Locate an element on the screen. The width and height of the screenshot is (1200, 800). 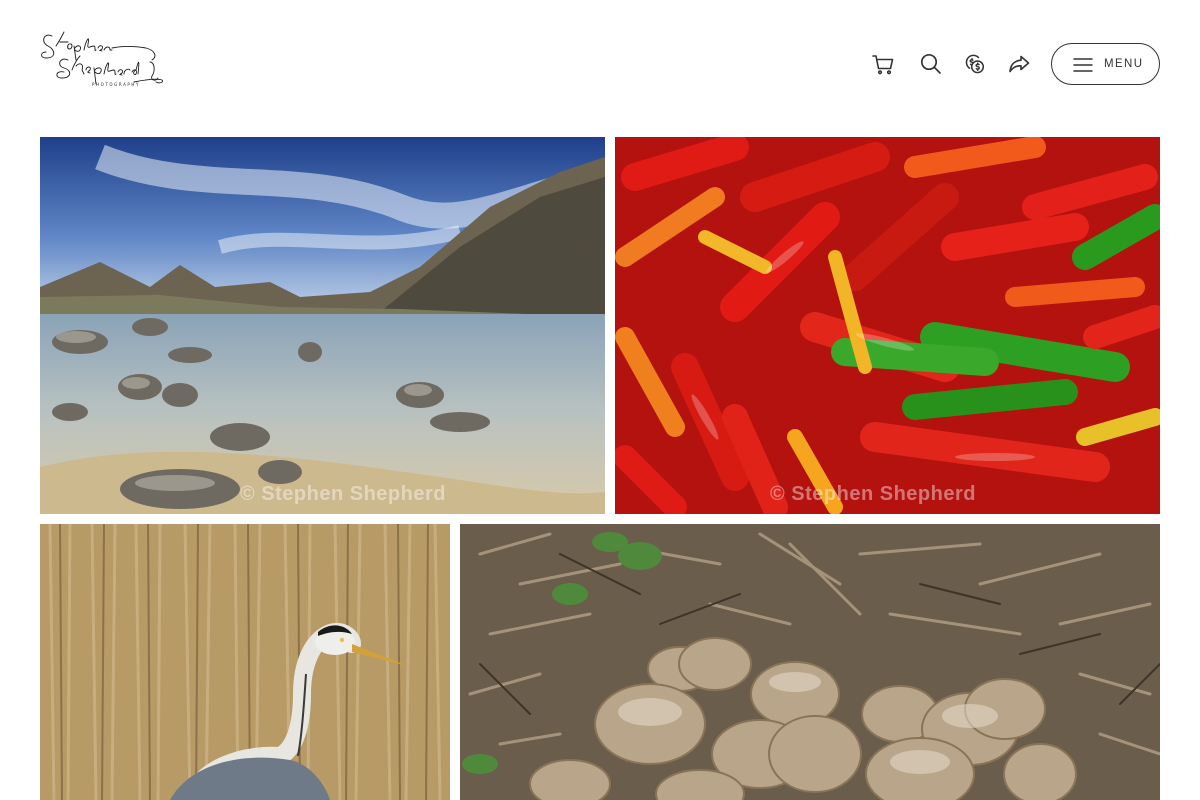
search-icon is located at coordinates (930, 63).